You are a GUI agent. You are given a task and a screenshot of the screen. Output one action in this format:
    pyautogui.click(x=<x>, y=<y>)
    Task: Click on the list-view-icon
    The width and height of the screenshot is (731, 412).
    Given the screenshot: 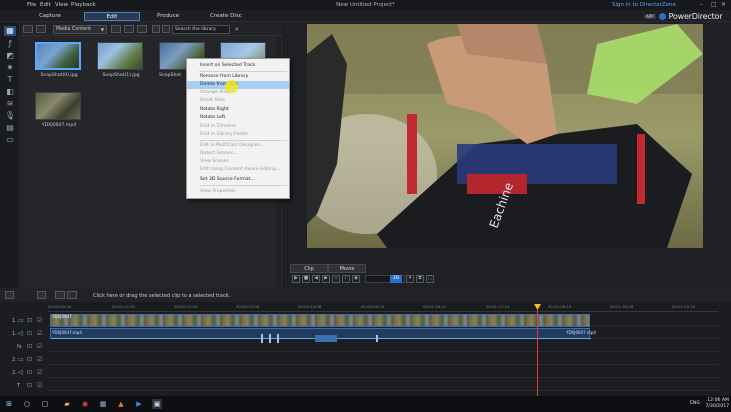 What is the action you would take?
    pyautogui.click(x=166, y=29)
    